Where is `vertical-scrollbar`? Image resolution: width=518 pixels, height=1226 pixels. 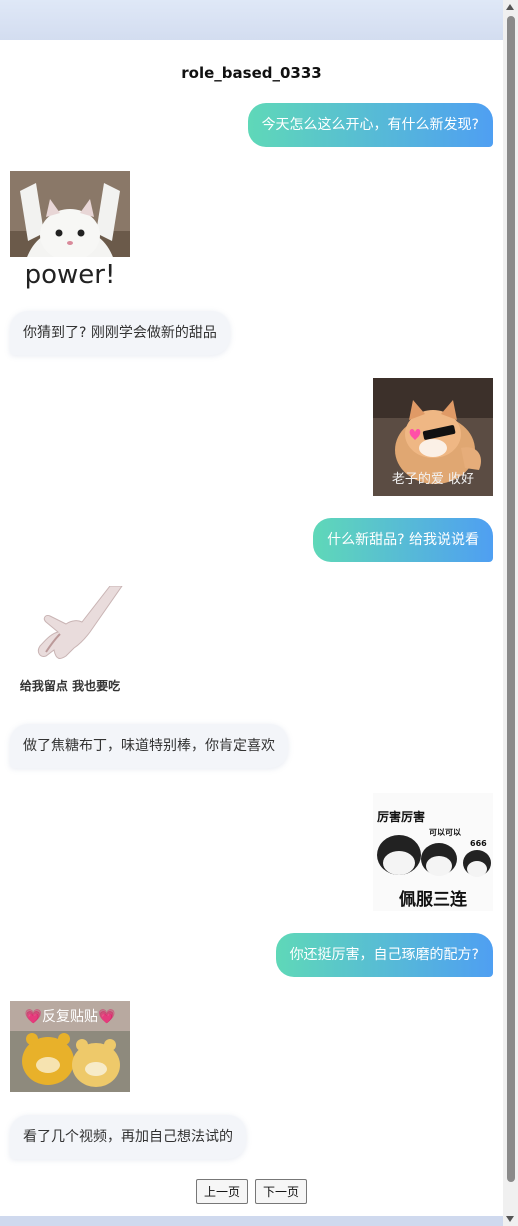 vertical-scrollbar is located at coordinates (510, 613).